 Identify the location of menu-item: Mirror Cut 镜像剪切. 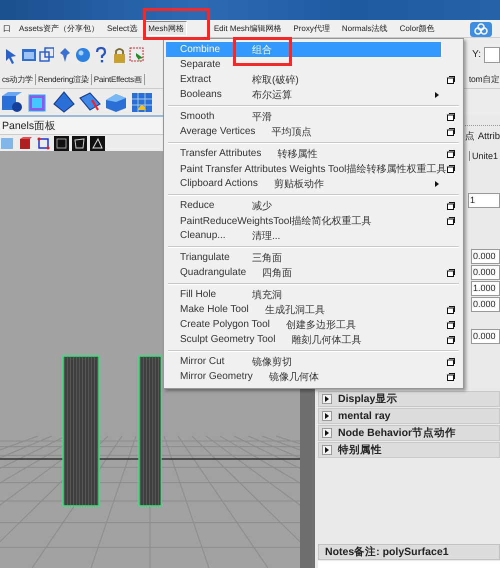
(314, 361).